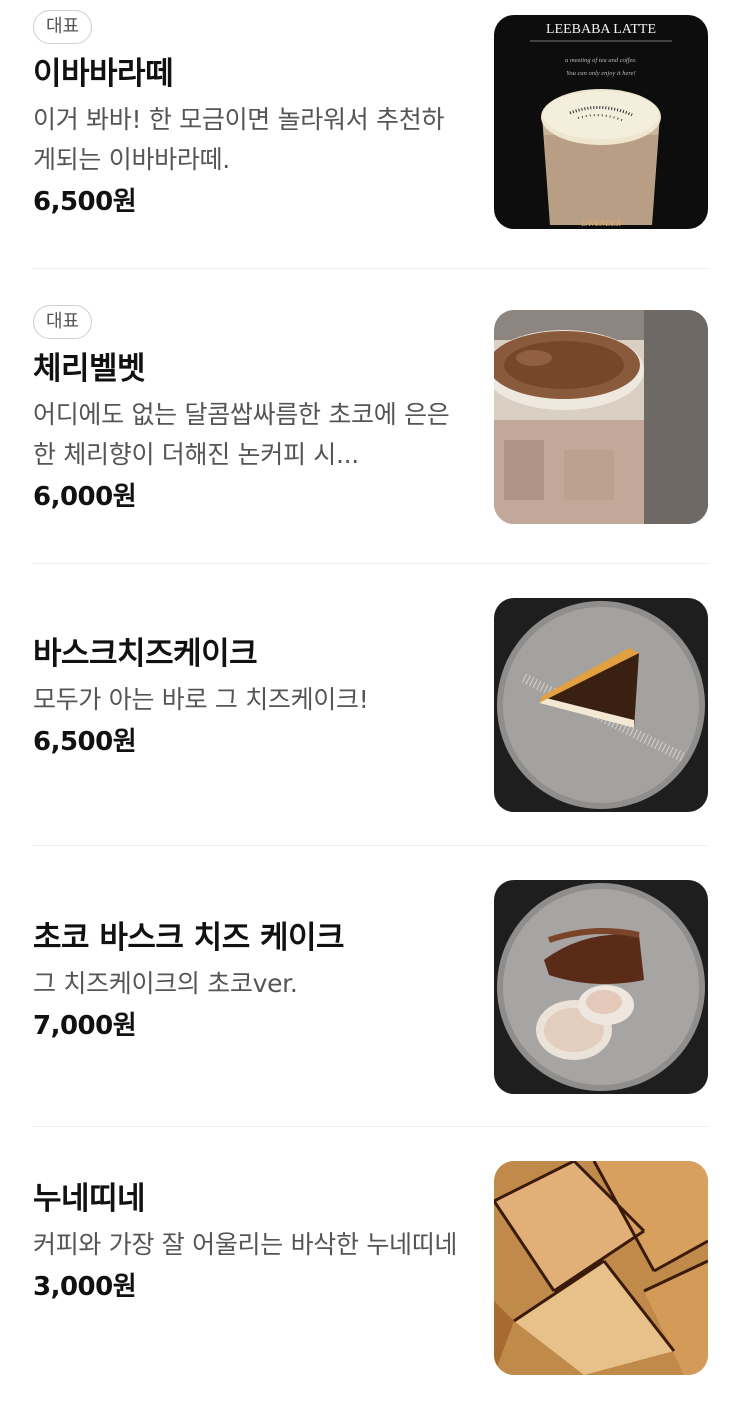  What do you see at coordinates (85, 497) in the screenshot?
I see `menu-item-price: 6,000원` at bounding box center [85, 497].